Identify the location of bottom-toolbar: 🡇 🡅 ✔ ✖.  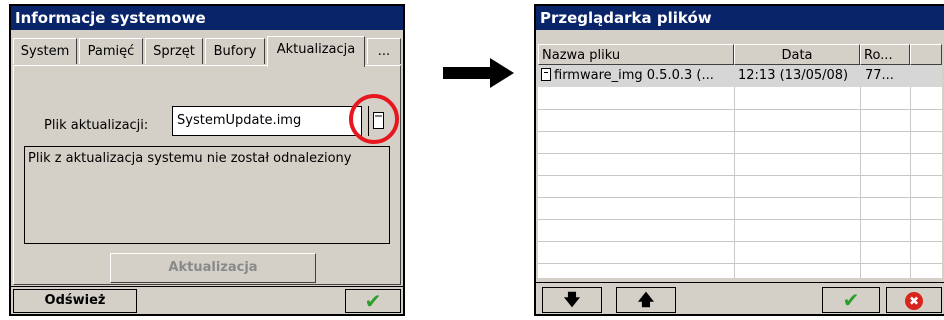
(740, 298).